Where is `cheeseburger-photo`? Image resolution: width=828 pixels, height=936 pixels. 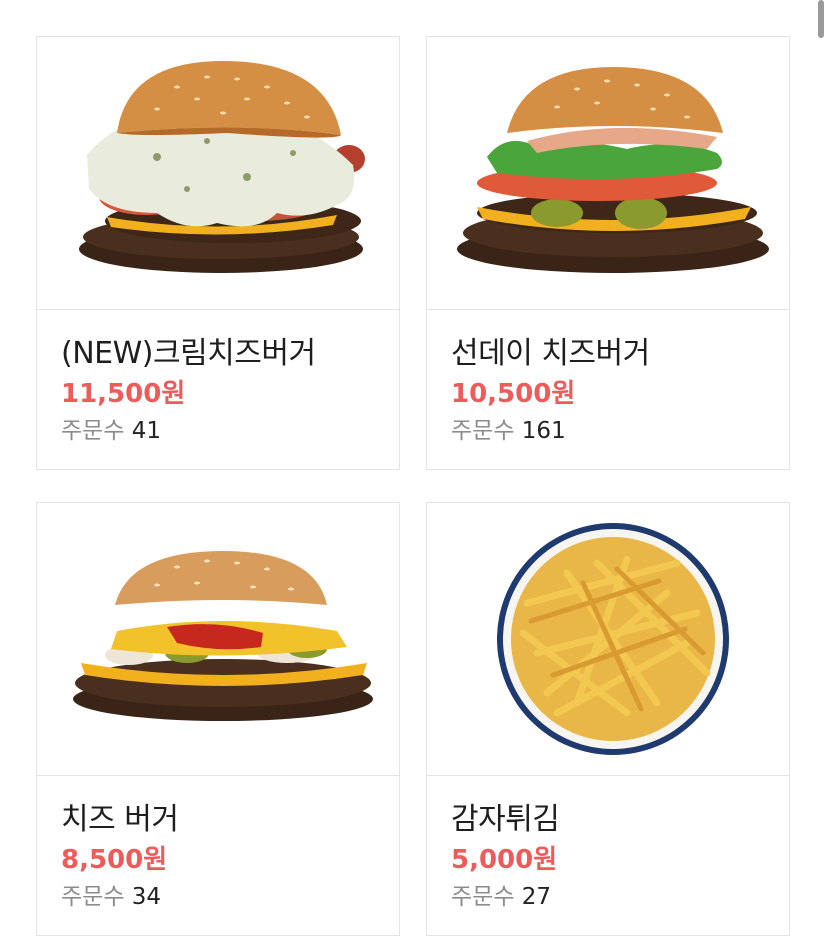 cheeseburger-photo is located at coordinates (218, 639).